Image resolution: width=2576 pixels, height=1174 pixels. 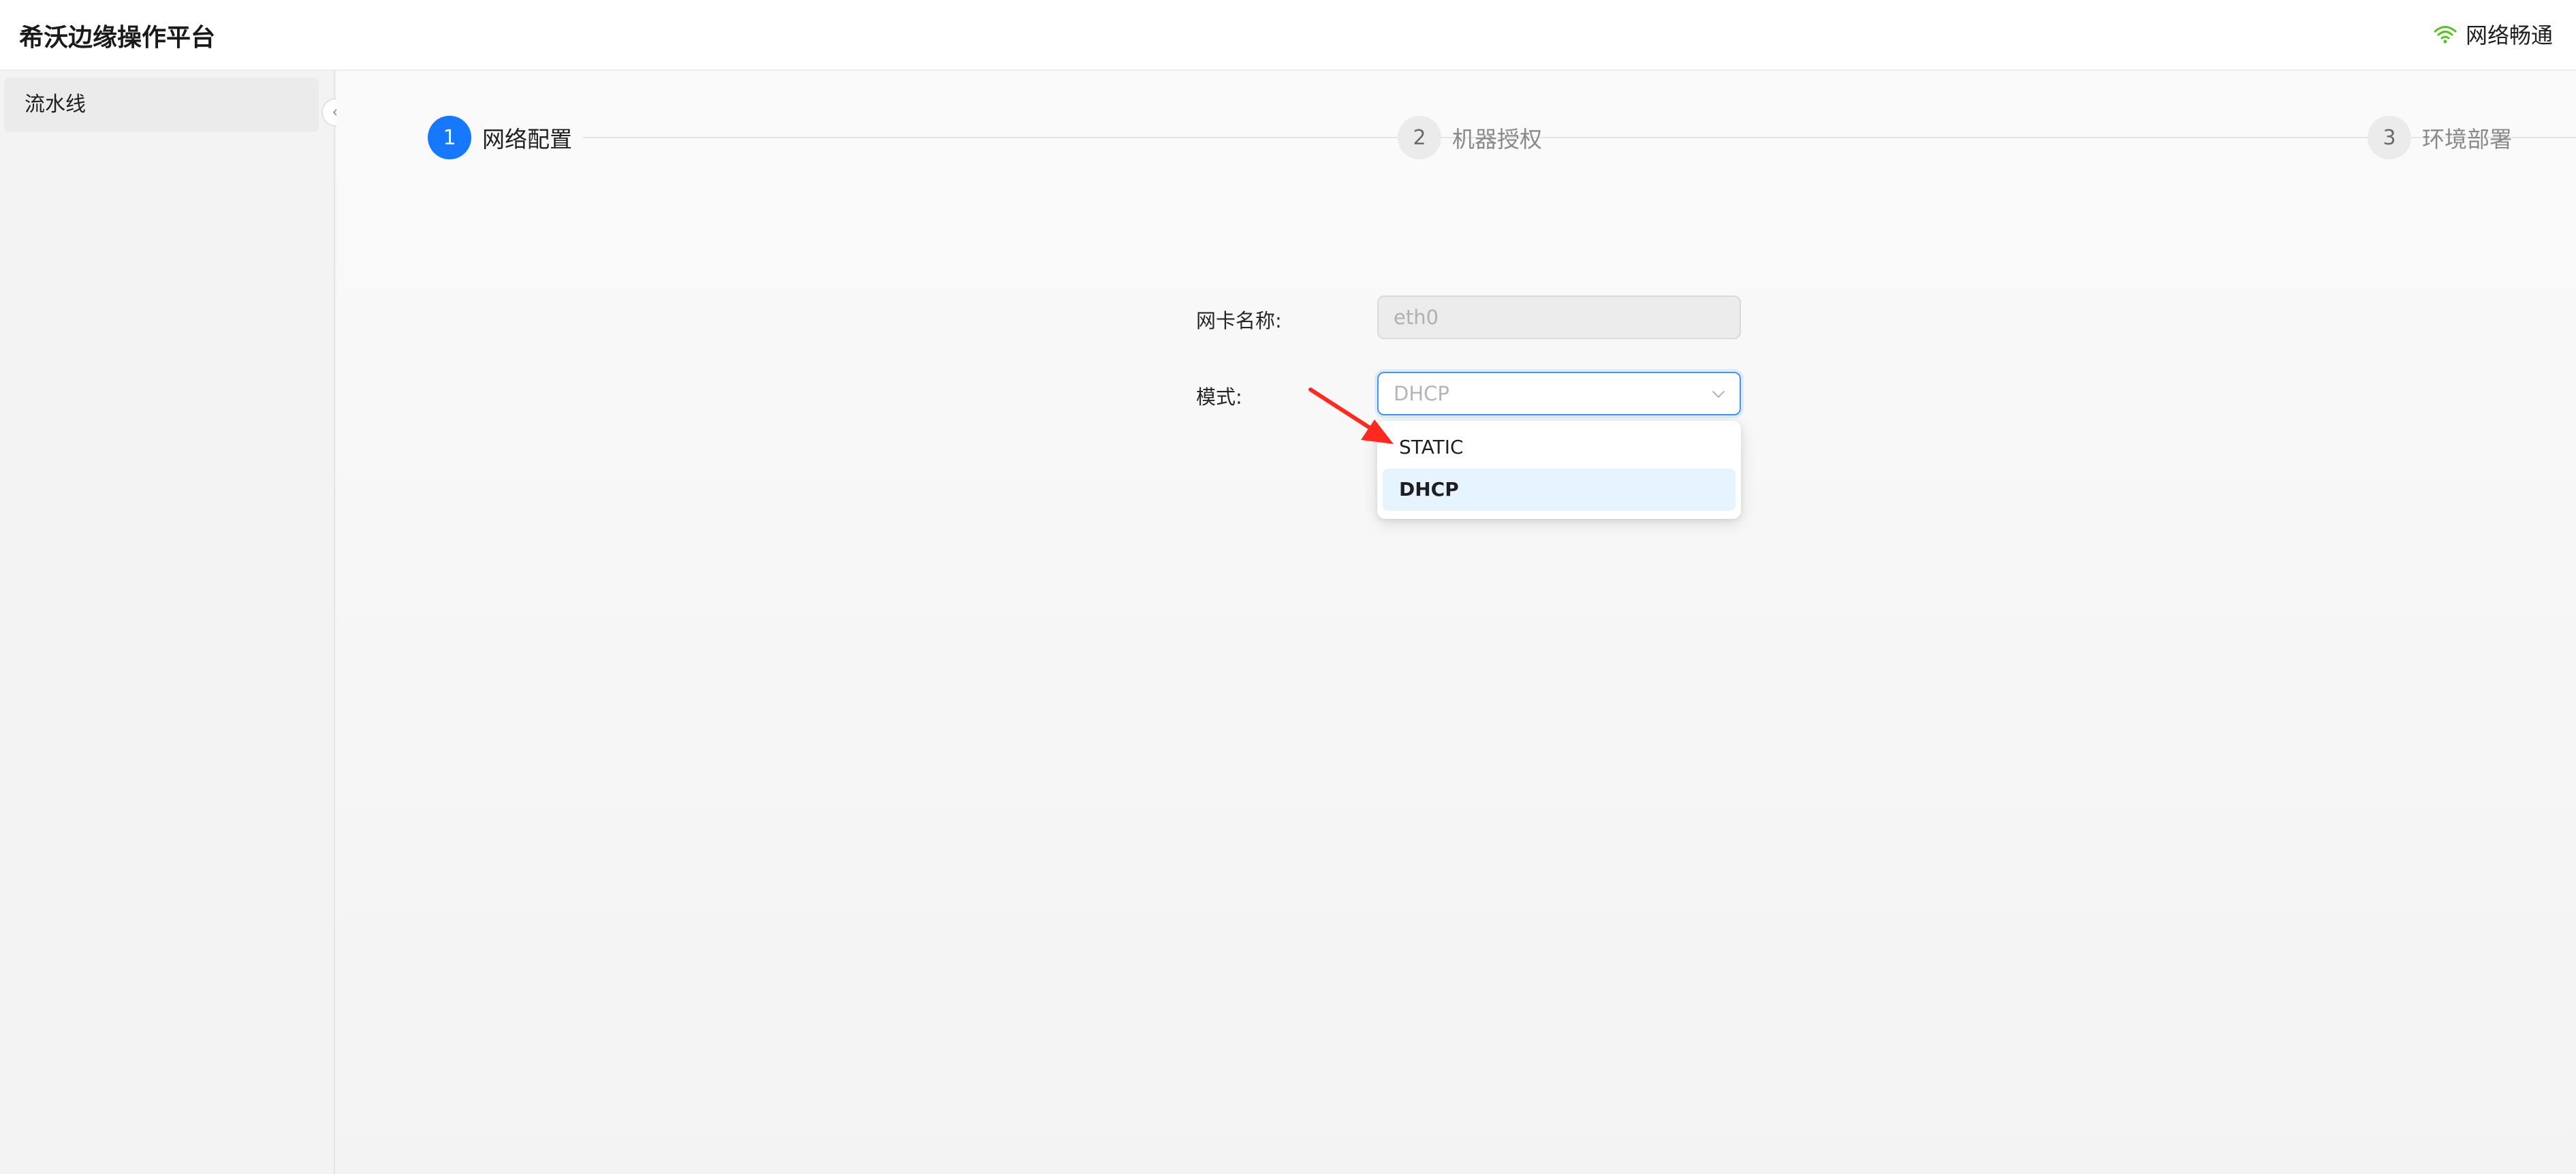 What do you see at coordinates (1497, 139) in the screenshot?
I see `step-title: 机器授权` at bounding box center [1497, 139].